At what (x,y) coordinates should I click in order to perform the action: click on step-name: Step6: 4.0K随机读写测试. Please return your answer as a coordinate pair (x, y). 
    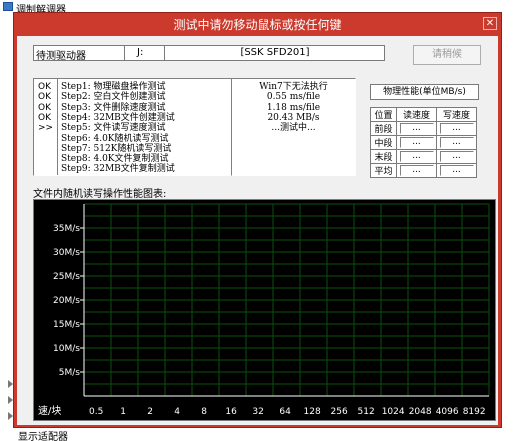
    Looking at the image, I should click on (115, 138).